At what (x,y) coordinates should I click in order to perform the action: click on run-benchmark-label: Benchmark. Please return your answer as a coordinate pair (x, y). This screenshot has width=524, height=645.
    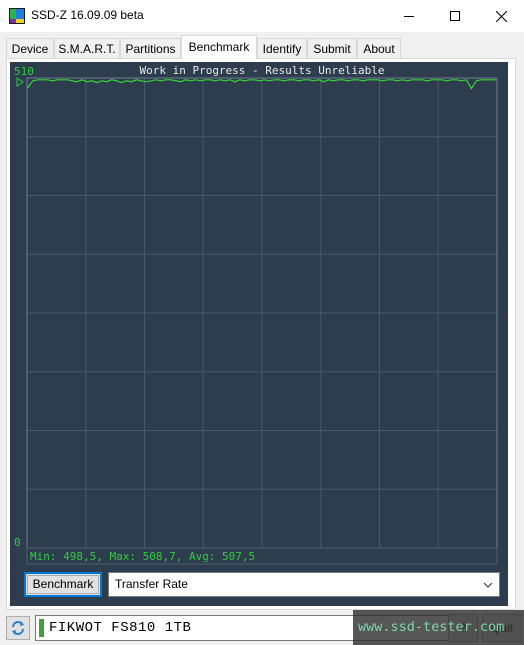
    Looking at the image, I should click on (63, 584).